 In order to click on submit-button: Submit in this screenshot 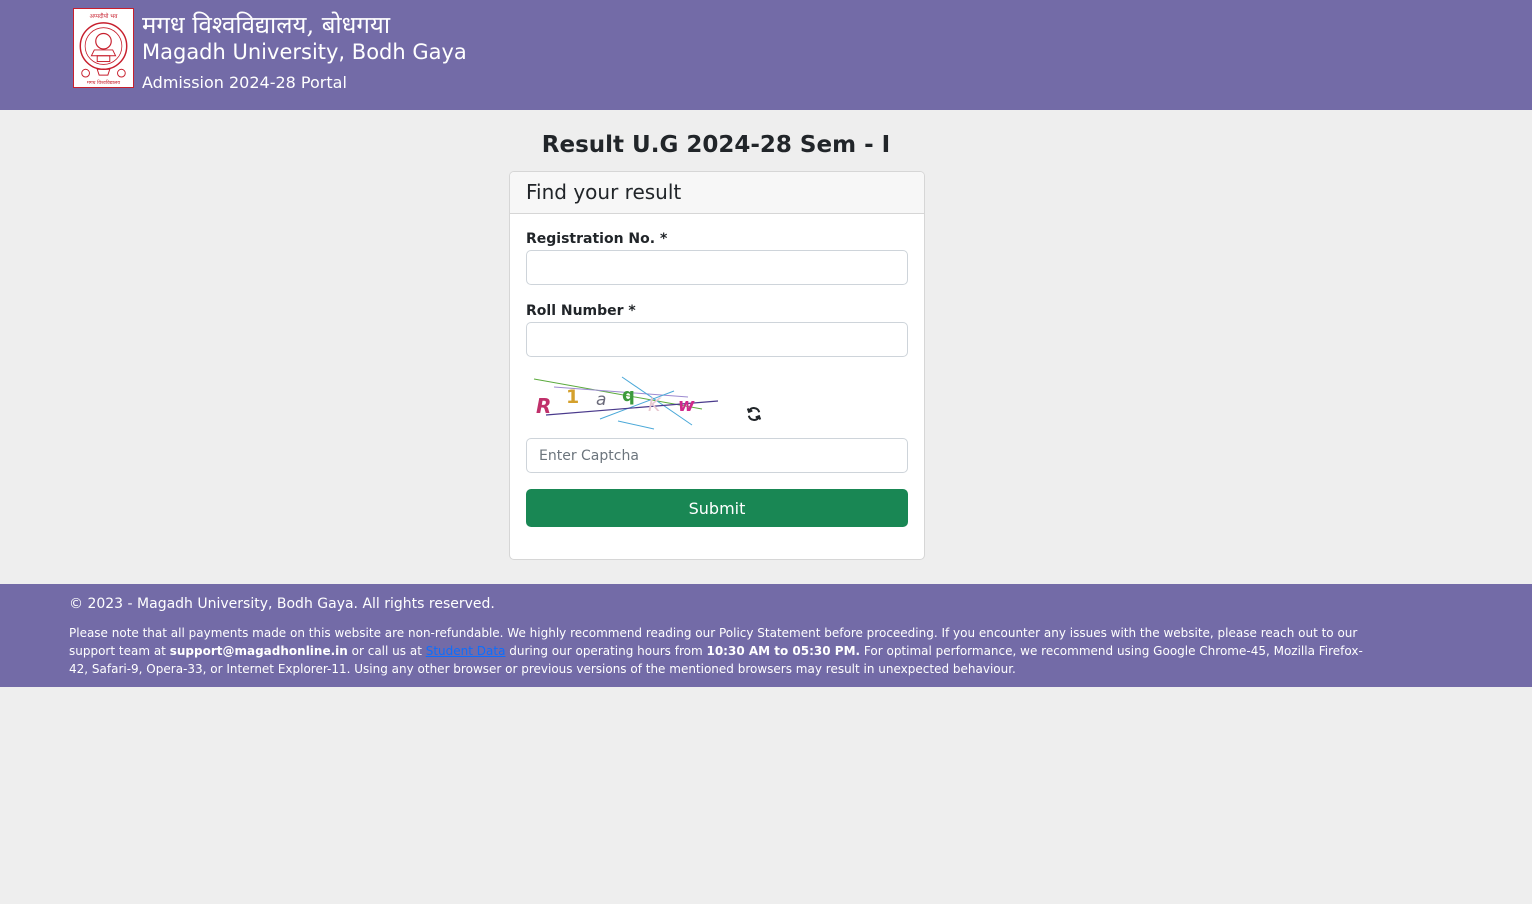, I will do `click(717, 508)`.